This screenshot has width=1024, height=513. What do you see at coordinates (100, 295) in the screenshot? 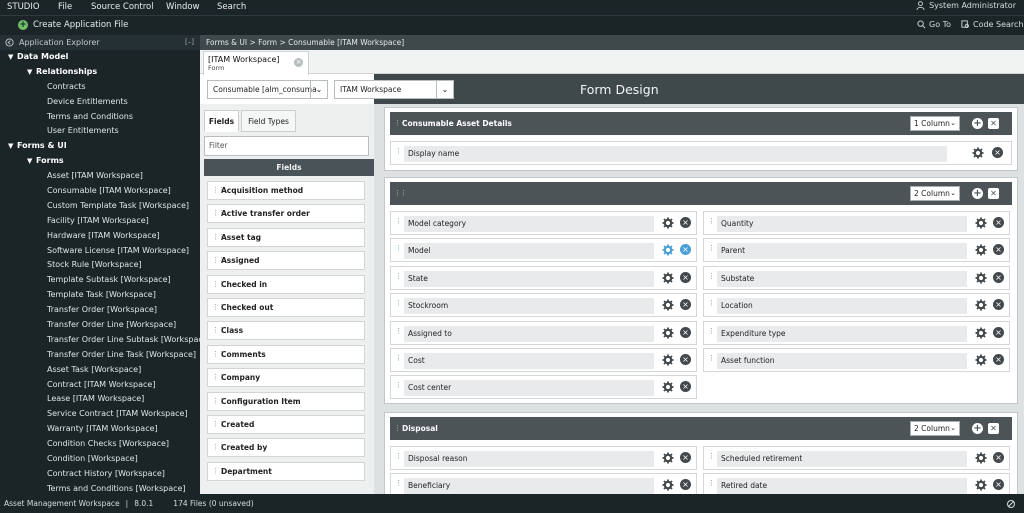
I see `tree-item: Template Task [Workspace]` at bounding box center [100, 295].